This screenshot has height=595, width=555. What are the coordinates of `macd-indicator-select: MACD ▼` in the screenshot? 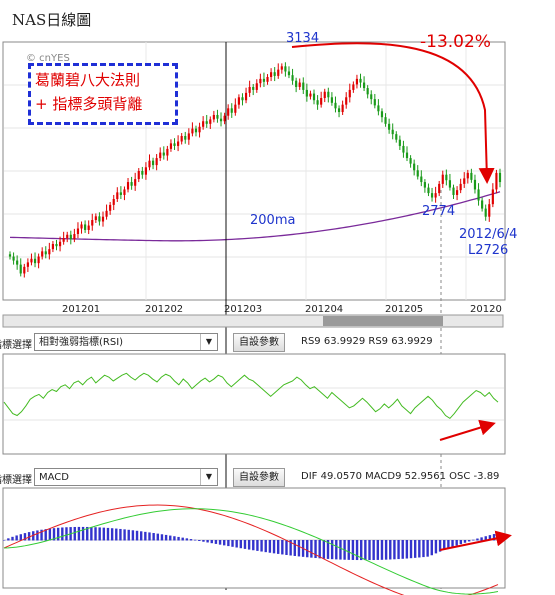 It's located at (126, 477).